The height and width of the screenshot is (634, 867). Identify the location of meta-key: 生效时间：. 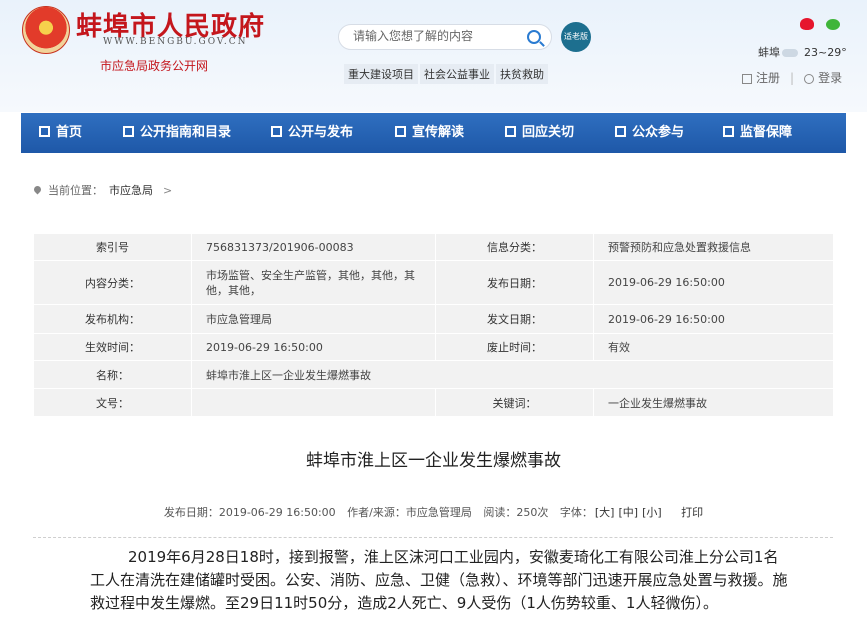
(112, 347).